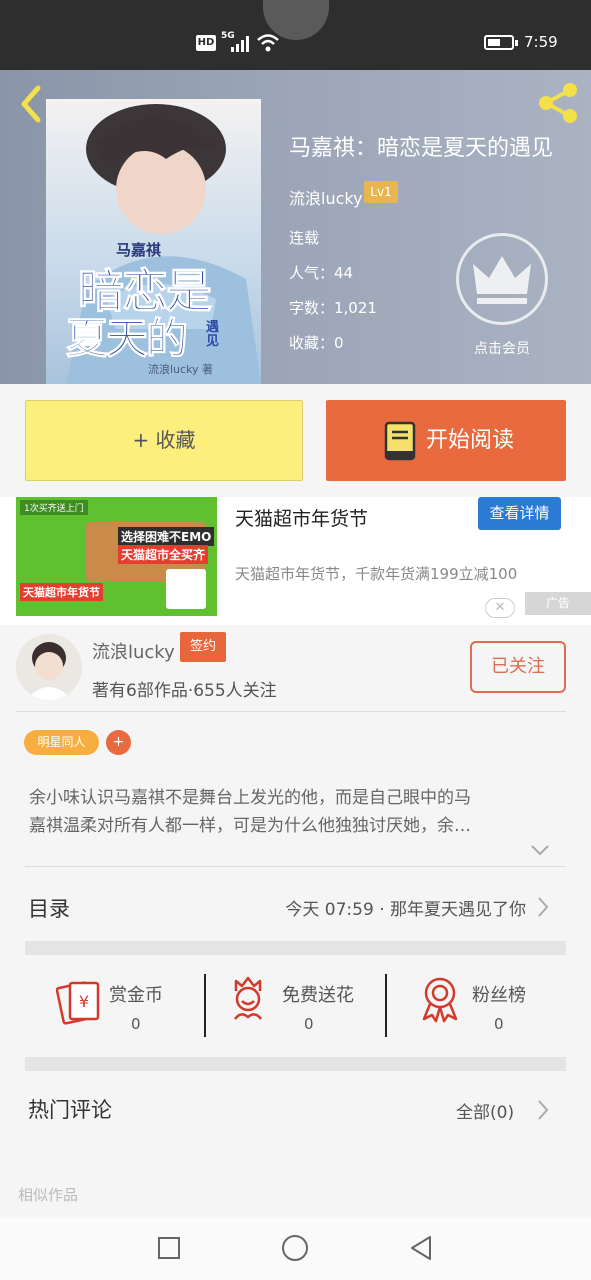 Image resolution: width=591 pixels, height=1280 pixels. What do you see at coordinates (376, 573) in the screenshot?
I see `ad-description: 天猫超市年货节，千款年货满199立减100` at bounding box center [376, 573].